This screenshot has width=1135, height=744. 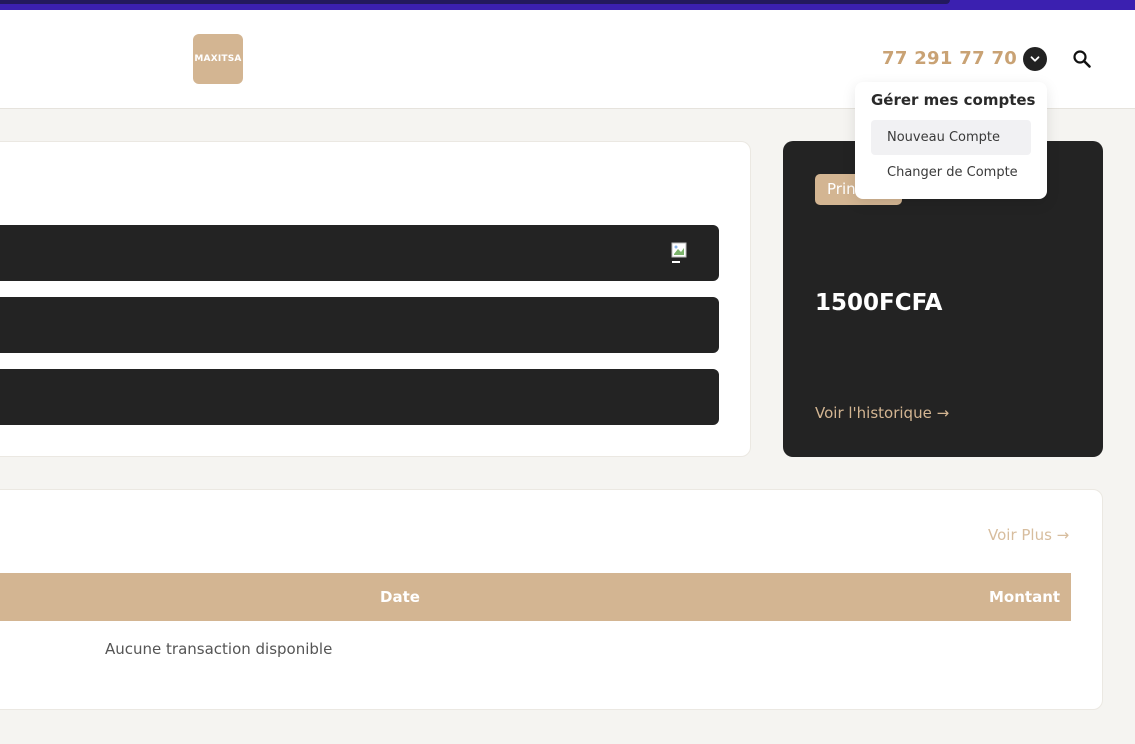 I want to click on chevron-down-icon, so click(x=1035, y=59).